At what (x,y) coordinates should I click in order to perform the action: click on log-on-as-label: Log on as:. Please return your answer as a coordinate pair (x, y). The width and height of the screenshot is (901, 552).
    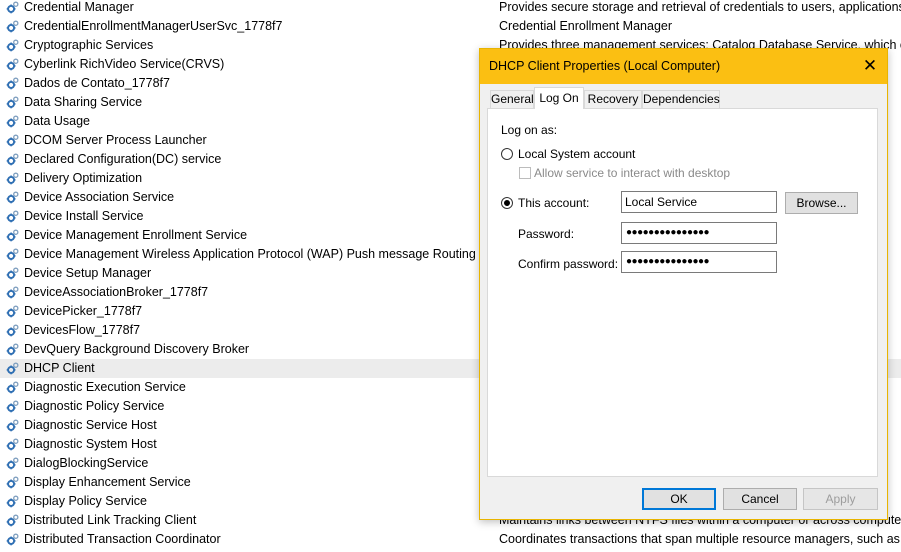
    Looking at the image, I should click on (529, 130).